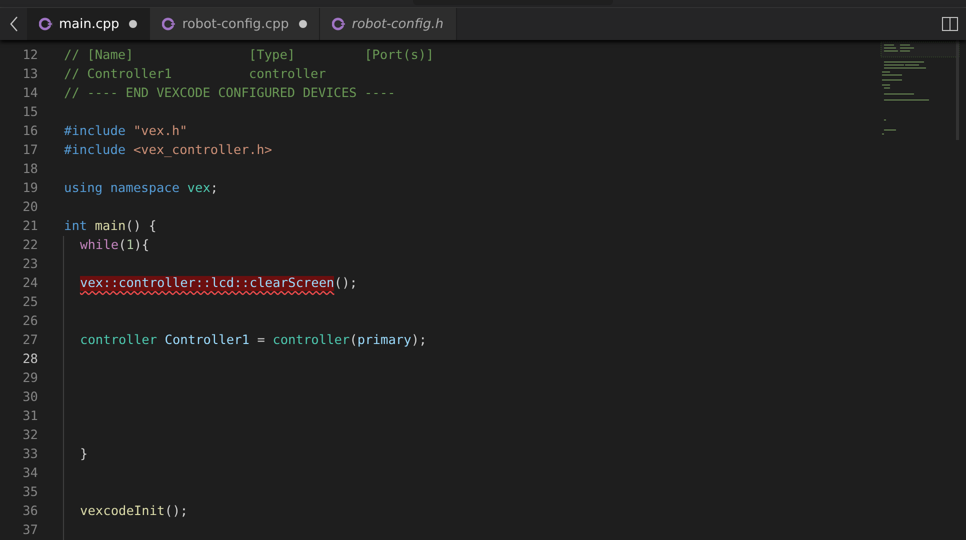 The width and height of the screenshot is (966, 540). Describe the element at coordinates (30, 435) in the screenshot. I see `line-number: 32` at that location.